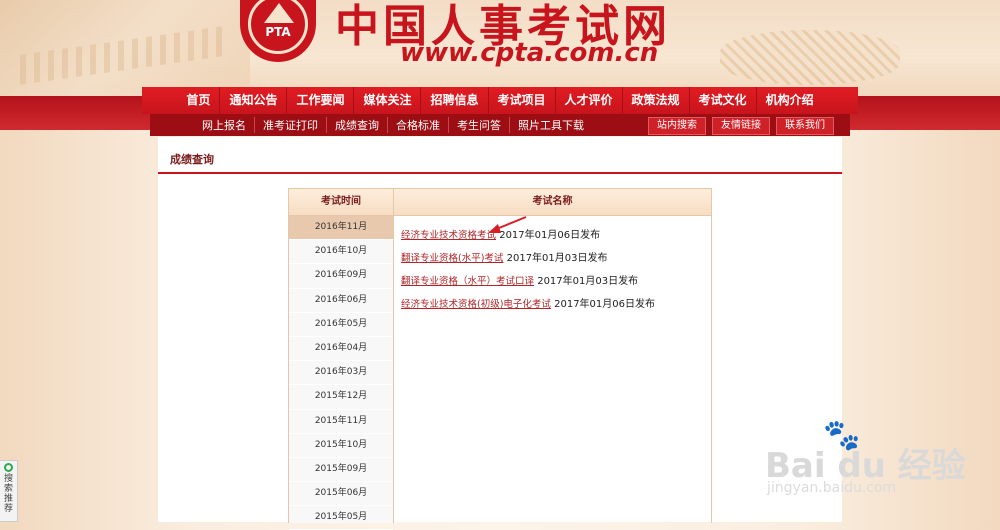 This screenshot has width=1000, height=530. I want to click on baidu-jingyan-watermark: 🐾 Bai du 经验 jingyan.baidu.com, so click(880, 470).